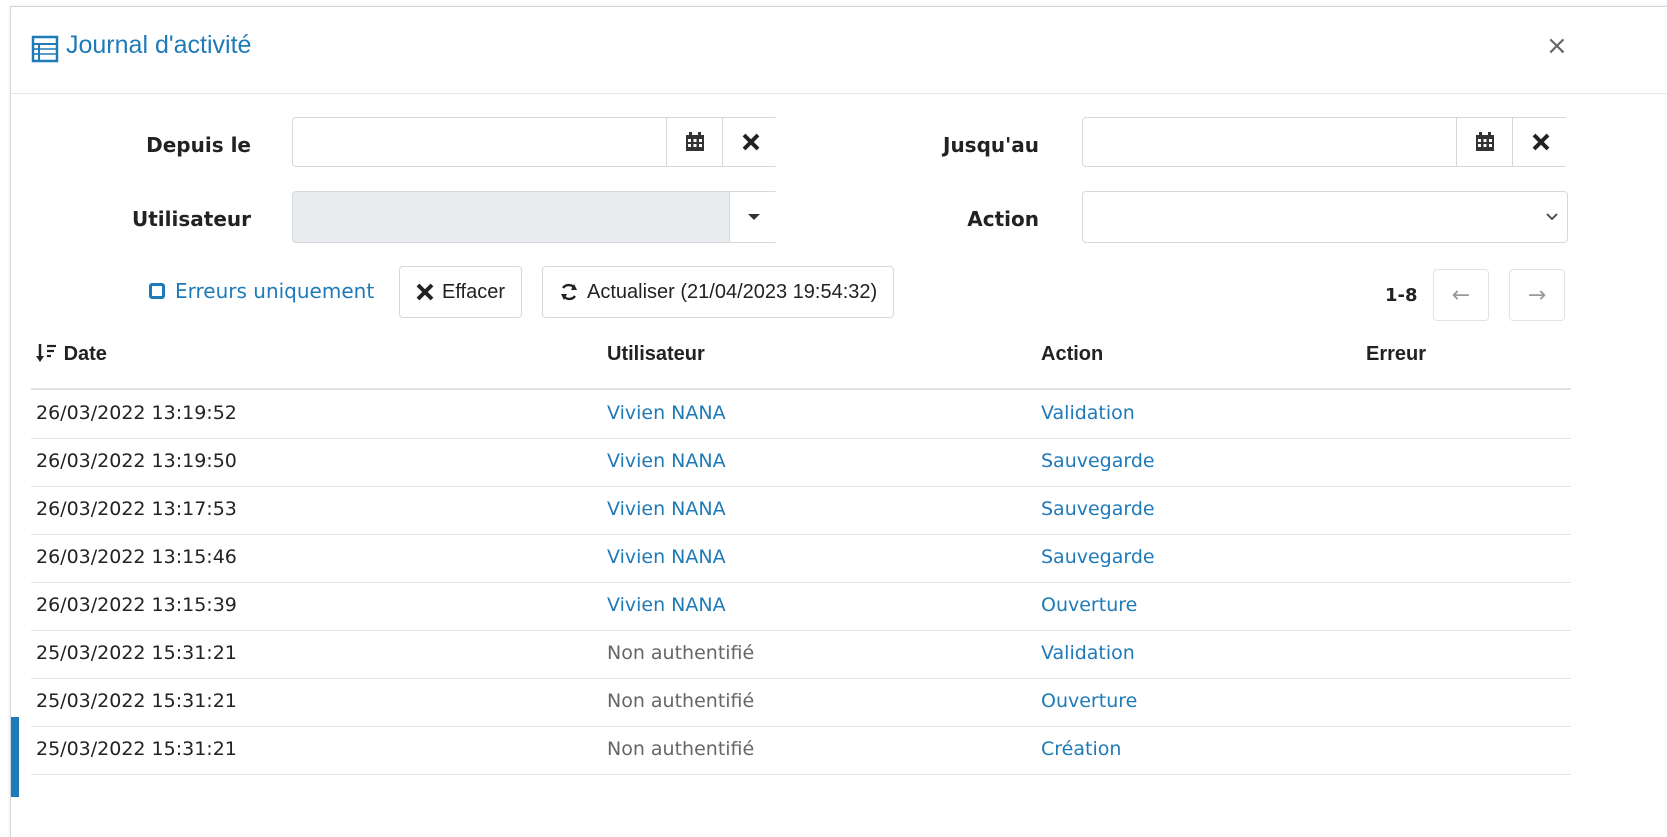 The image size is (1667, 837). I want to click on prev-page-button: ←, so click(1461, 295).